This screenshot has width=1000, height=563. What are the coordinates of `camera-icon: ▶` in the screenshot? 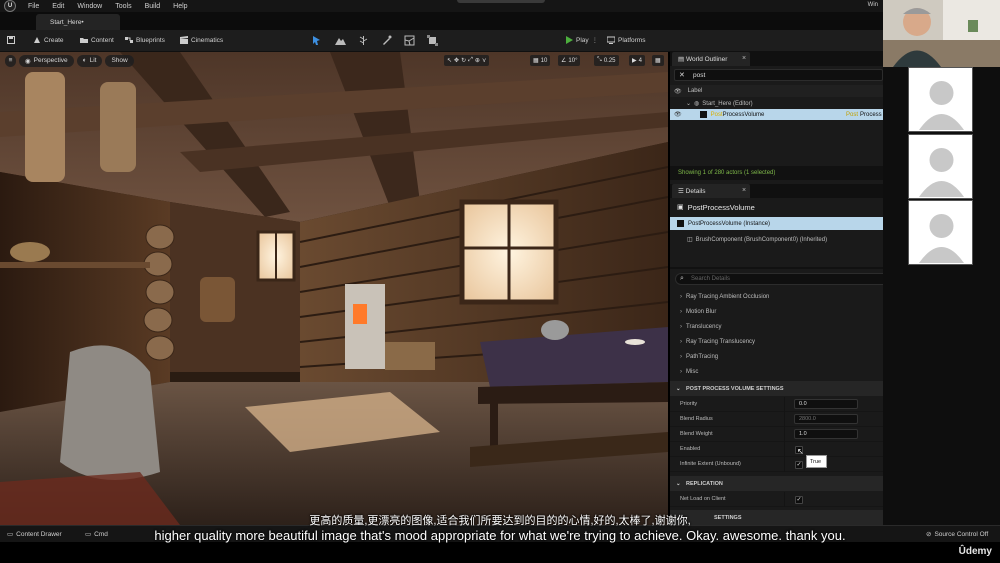 It's located at (634, 61).